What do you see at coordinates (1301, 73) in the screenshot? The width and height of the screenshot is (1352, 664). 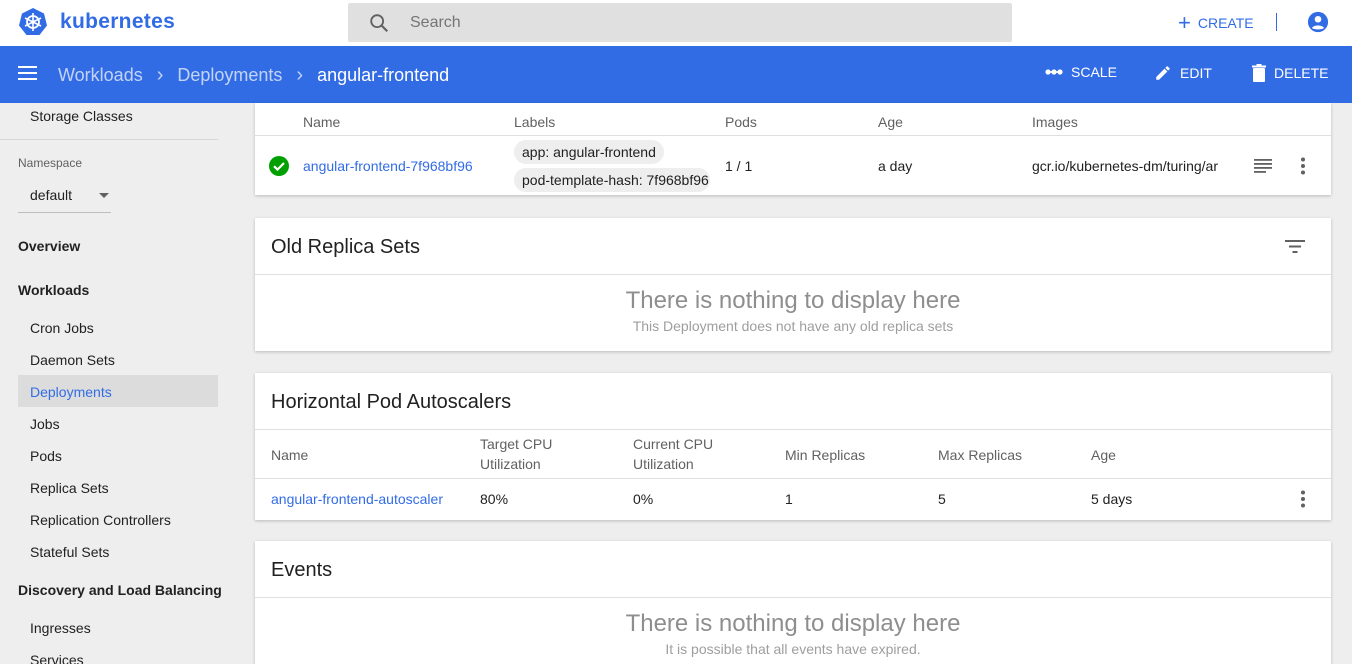 I see `delete-label: DELETE` at bounding box center [1301, 73].